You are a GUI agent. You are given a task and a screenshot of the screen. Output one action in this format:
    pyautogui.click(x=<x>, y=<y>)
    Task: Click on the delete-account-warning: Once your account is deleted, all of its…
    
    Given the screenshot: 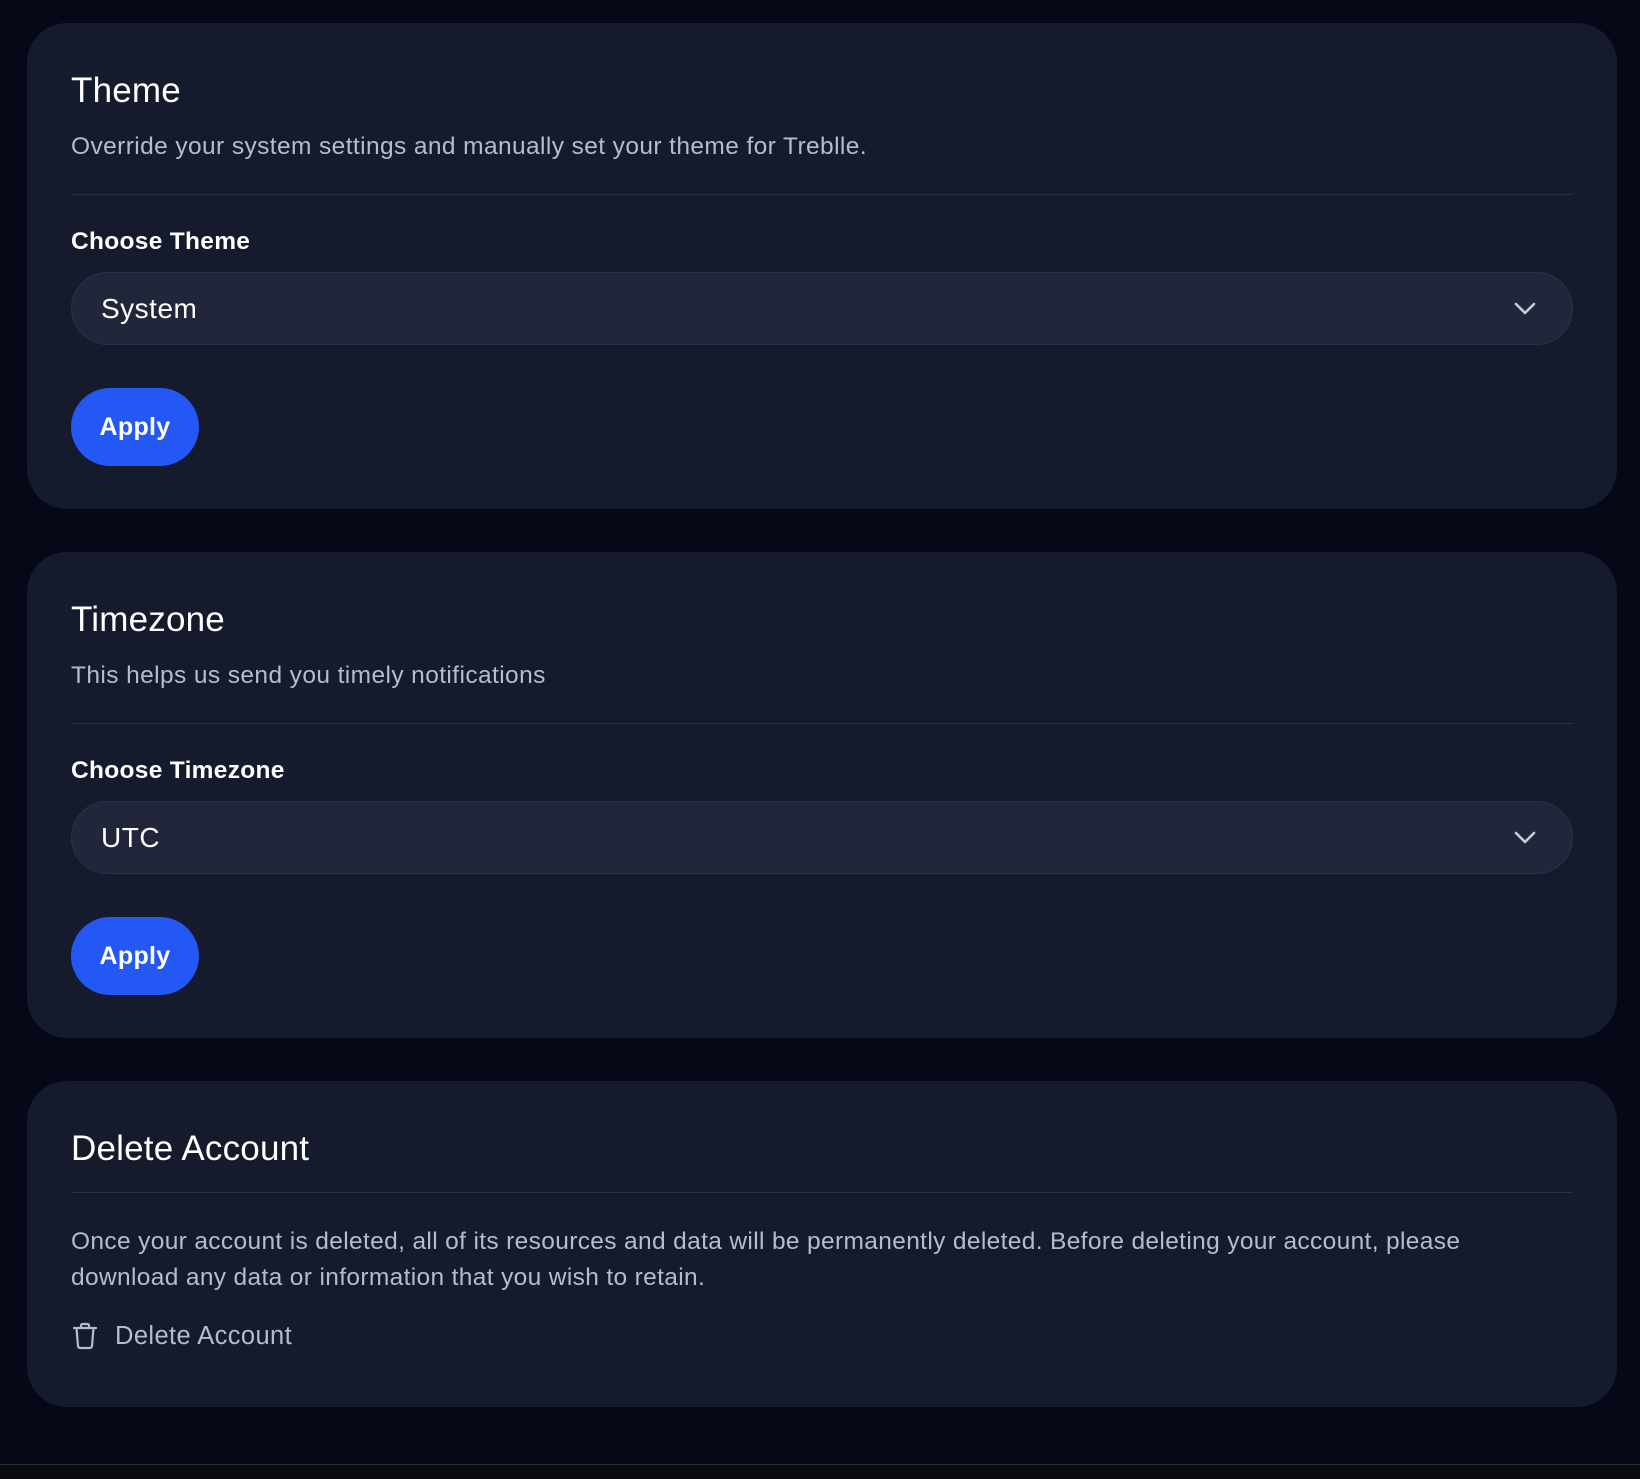 What is the action you would take?
    pyautogui.click(x=766, y=1259)
    